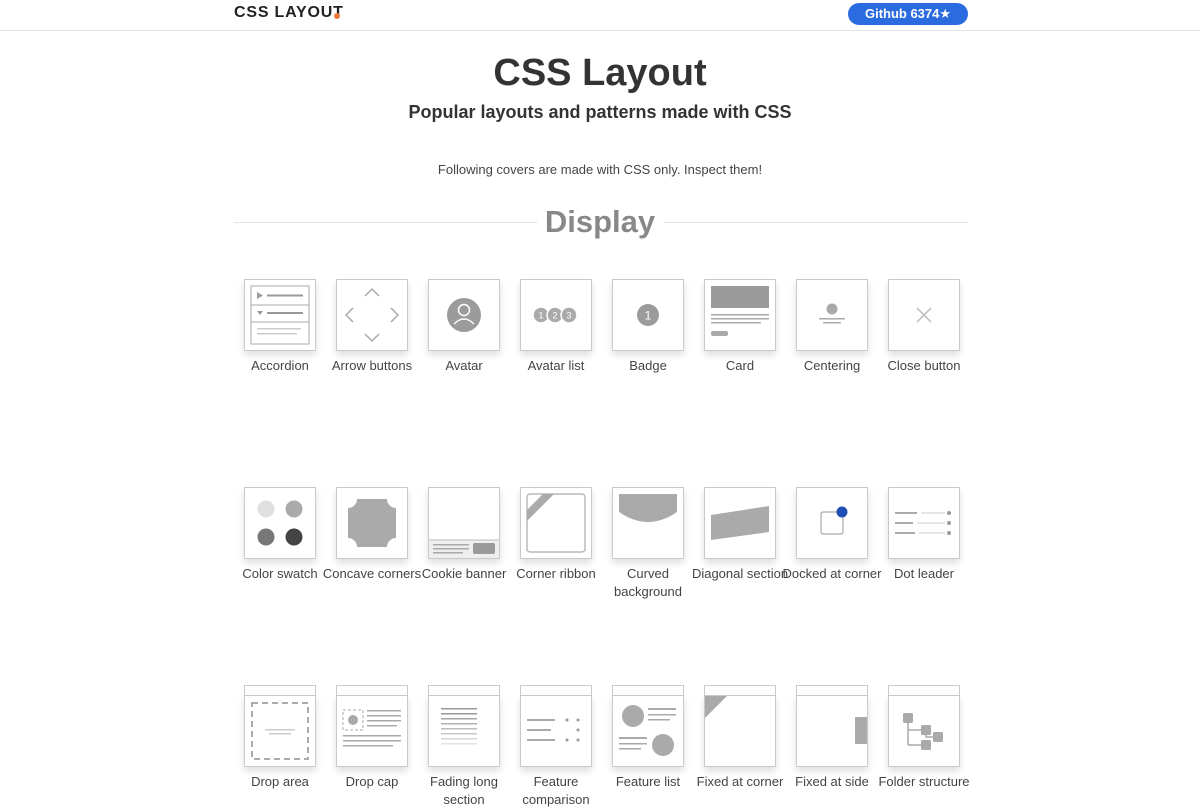 This screenshot has height=809, width=1200. What do you see at coordinates (600, 73) in the screenshot?
I see `page-title: CSS Layout` at bounding box center [600, 73].